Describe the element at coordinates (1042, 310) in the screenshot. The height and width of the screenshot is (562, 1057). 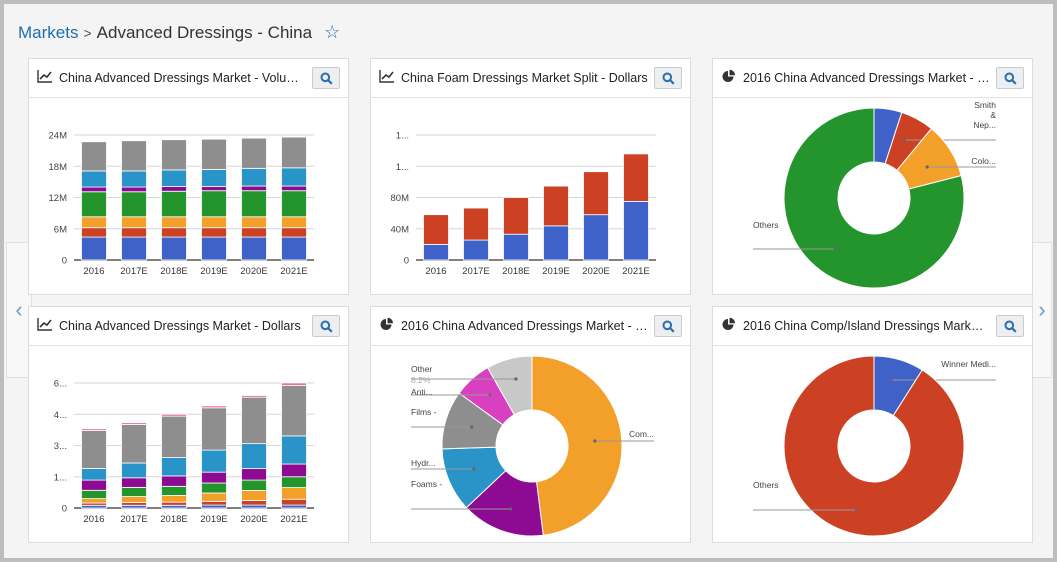
I see `next-page-button: ›` at that location.